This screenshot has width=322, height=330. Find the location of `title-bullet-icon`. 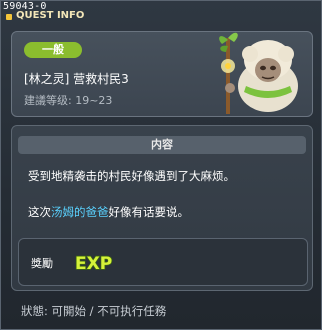

title-bullet-icon is located at coordinates (9, 17).